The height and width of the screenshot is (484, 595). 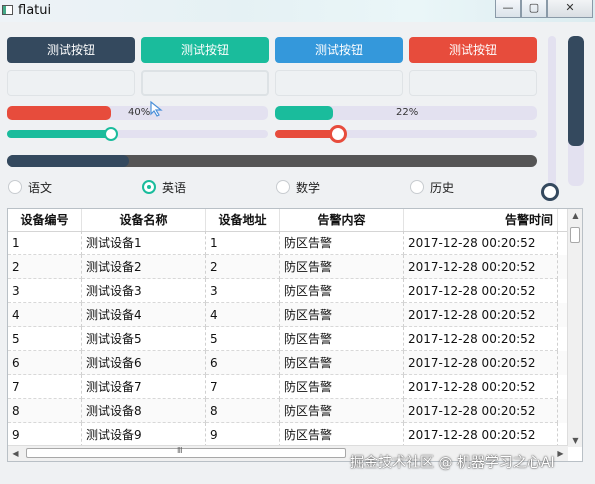 I want to click on table-cell: 测试设备6, so click(x=144, y=363).